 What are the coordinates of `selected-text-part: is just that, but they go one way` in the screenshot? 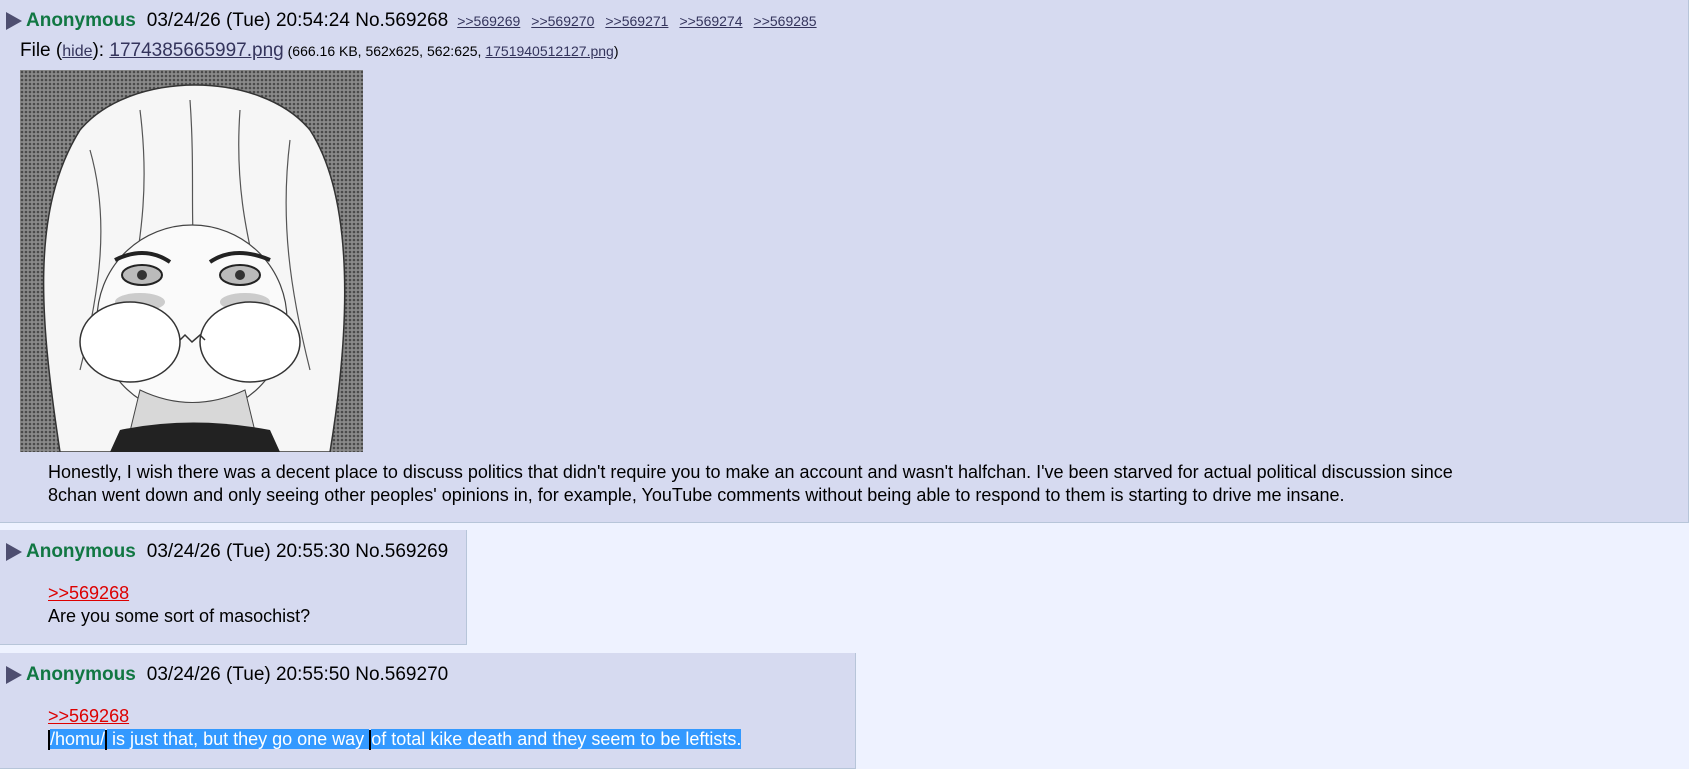 It's located at (238, 739).